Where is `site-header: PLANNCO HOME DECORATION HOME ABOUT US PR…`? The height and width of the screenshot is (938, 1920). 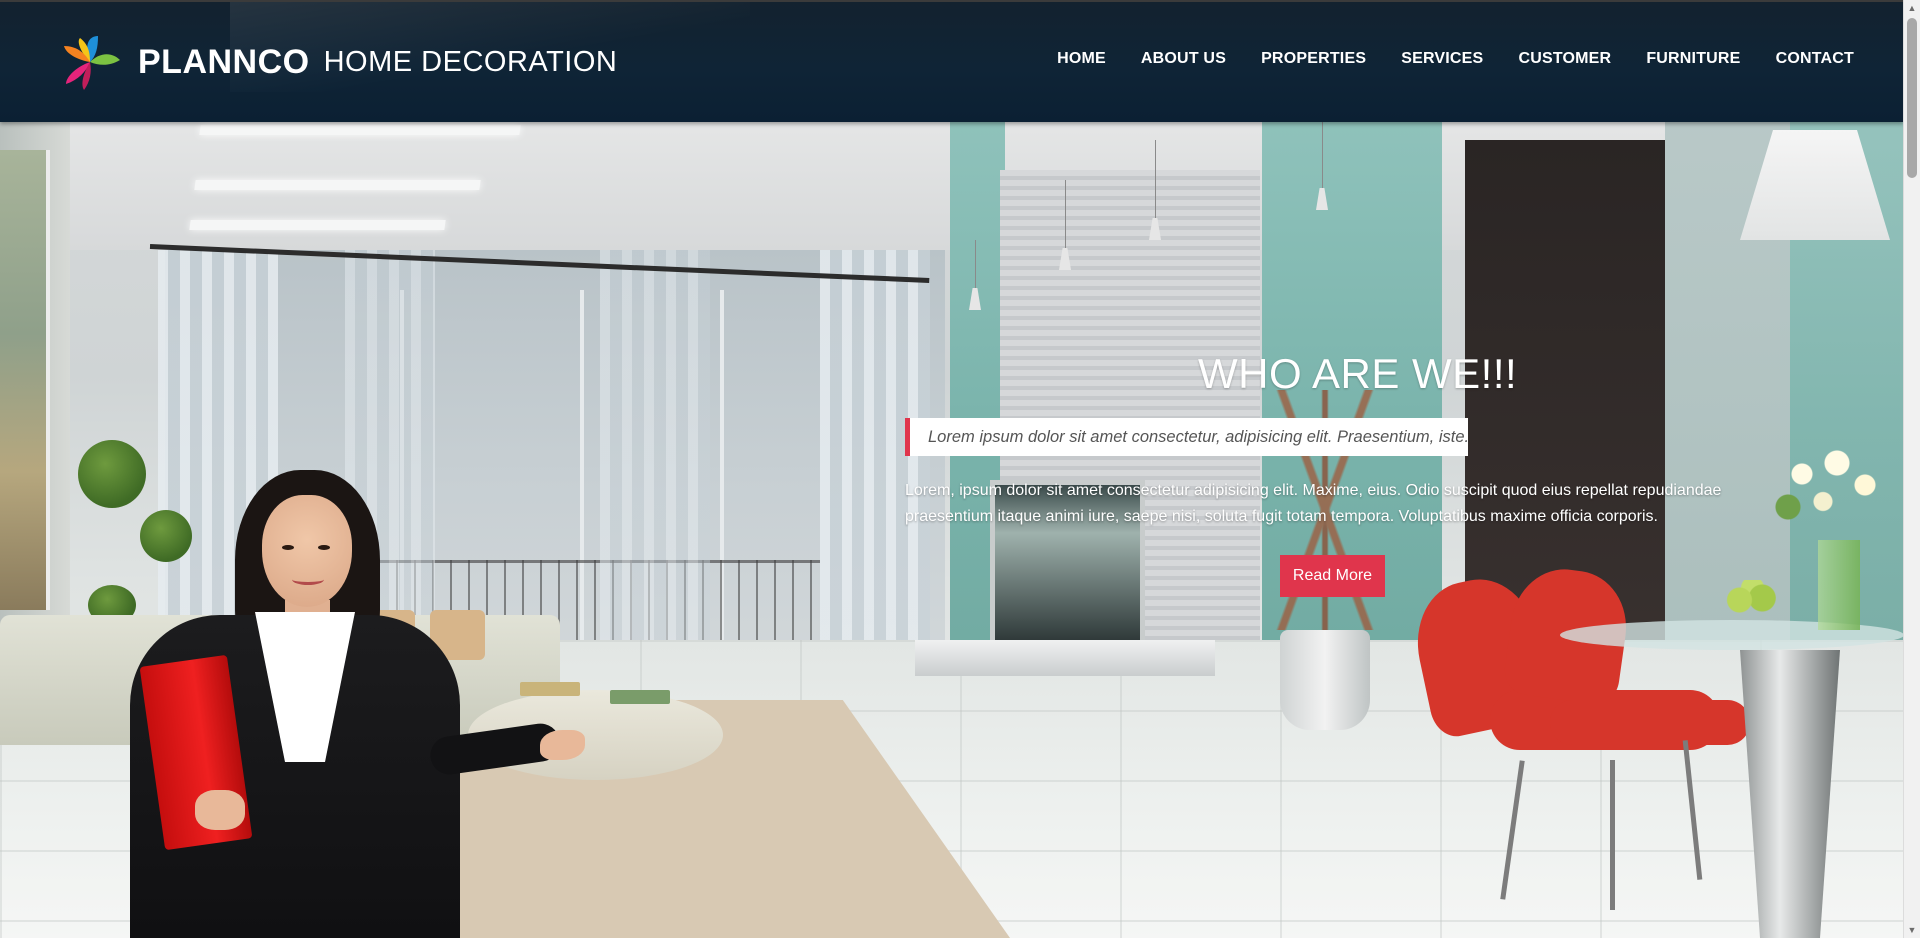 site-header: PLANNCO HOME DECORATION HOME ABOUT US PR… is located at coordinates (952, 61).